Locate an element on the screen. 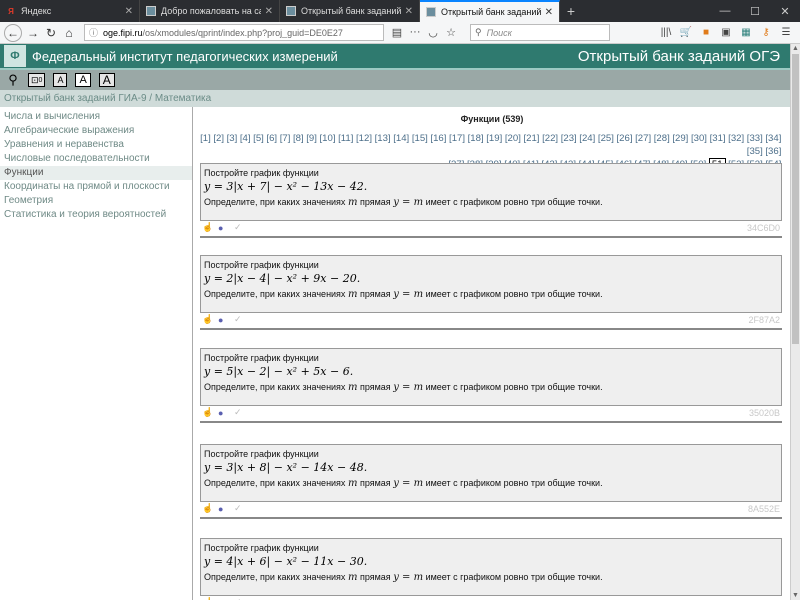  back-arrow-icon: ← is located at coordinates (13, 32).